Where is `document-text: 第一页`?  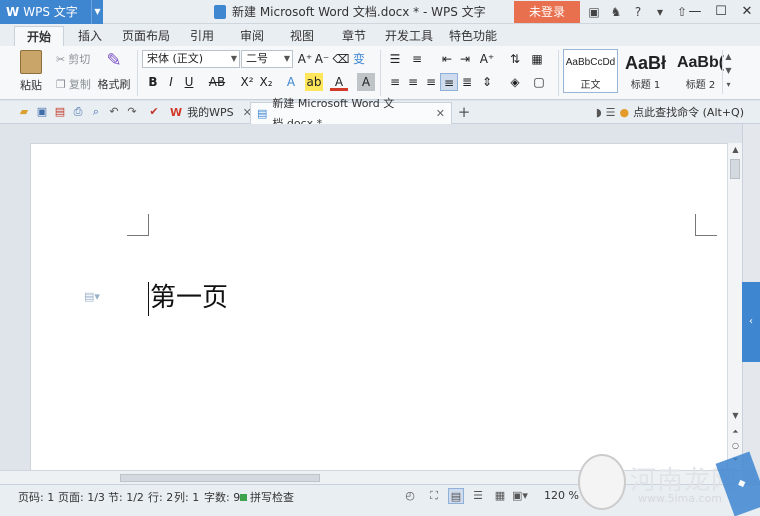
document-text: 第一页 is located at coordinates (189, 298).